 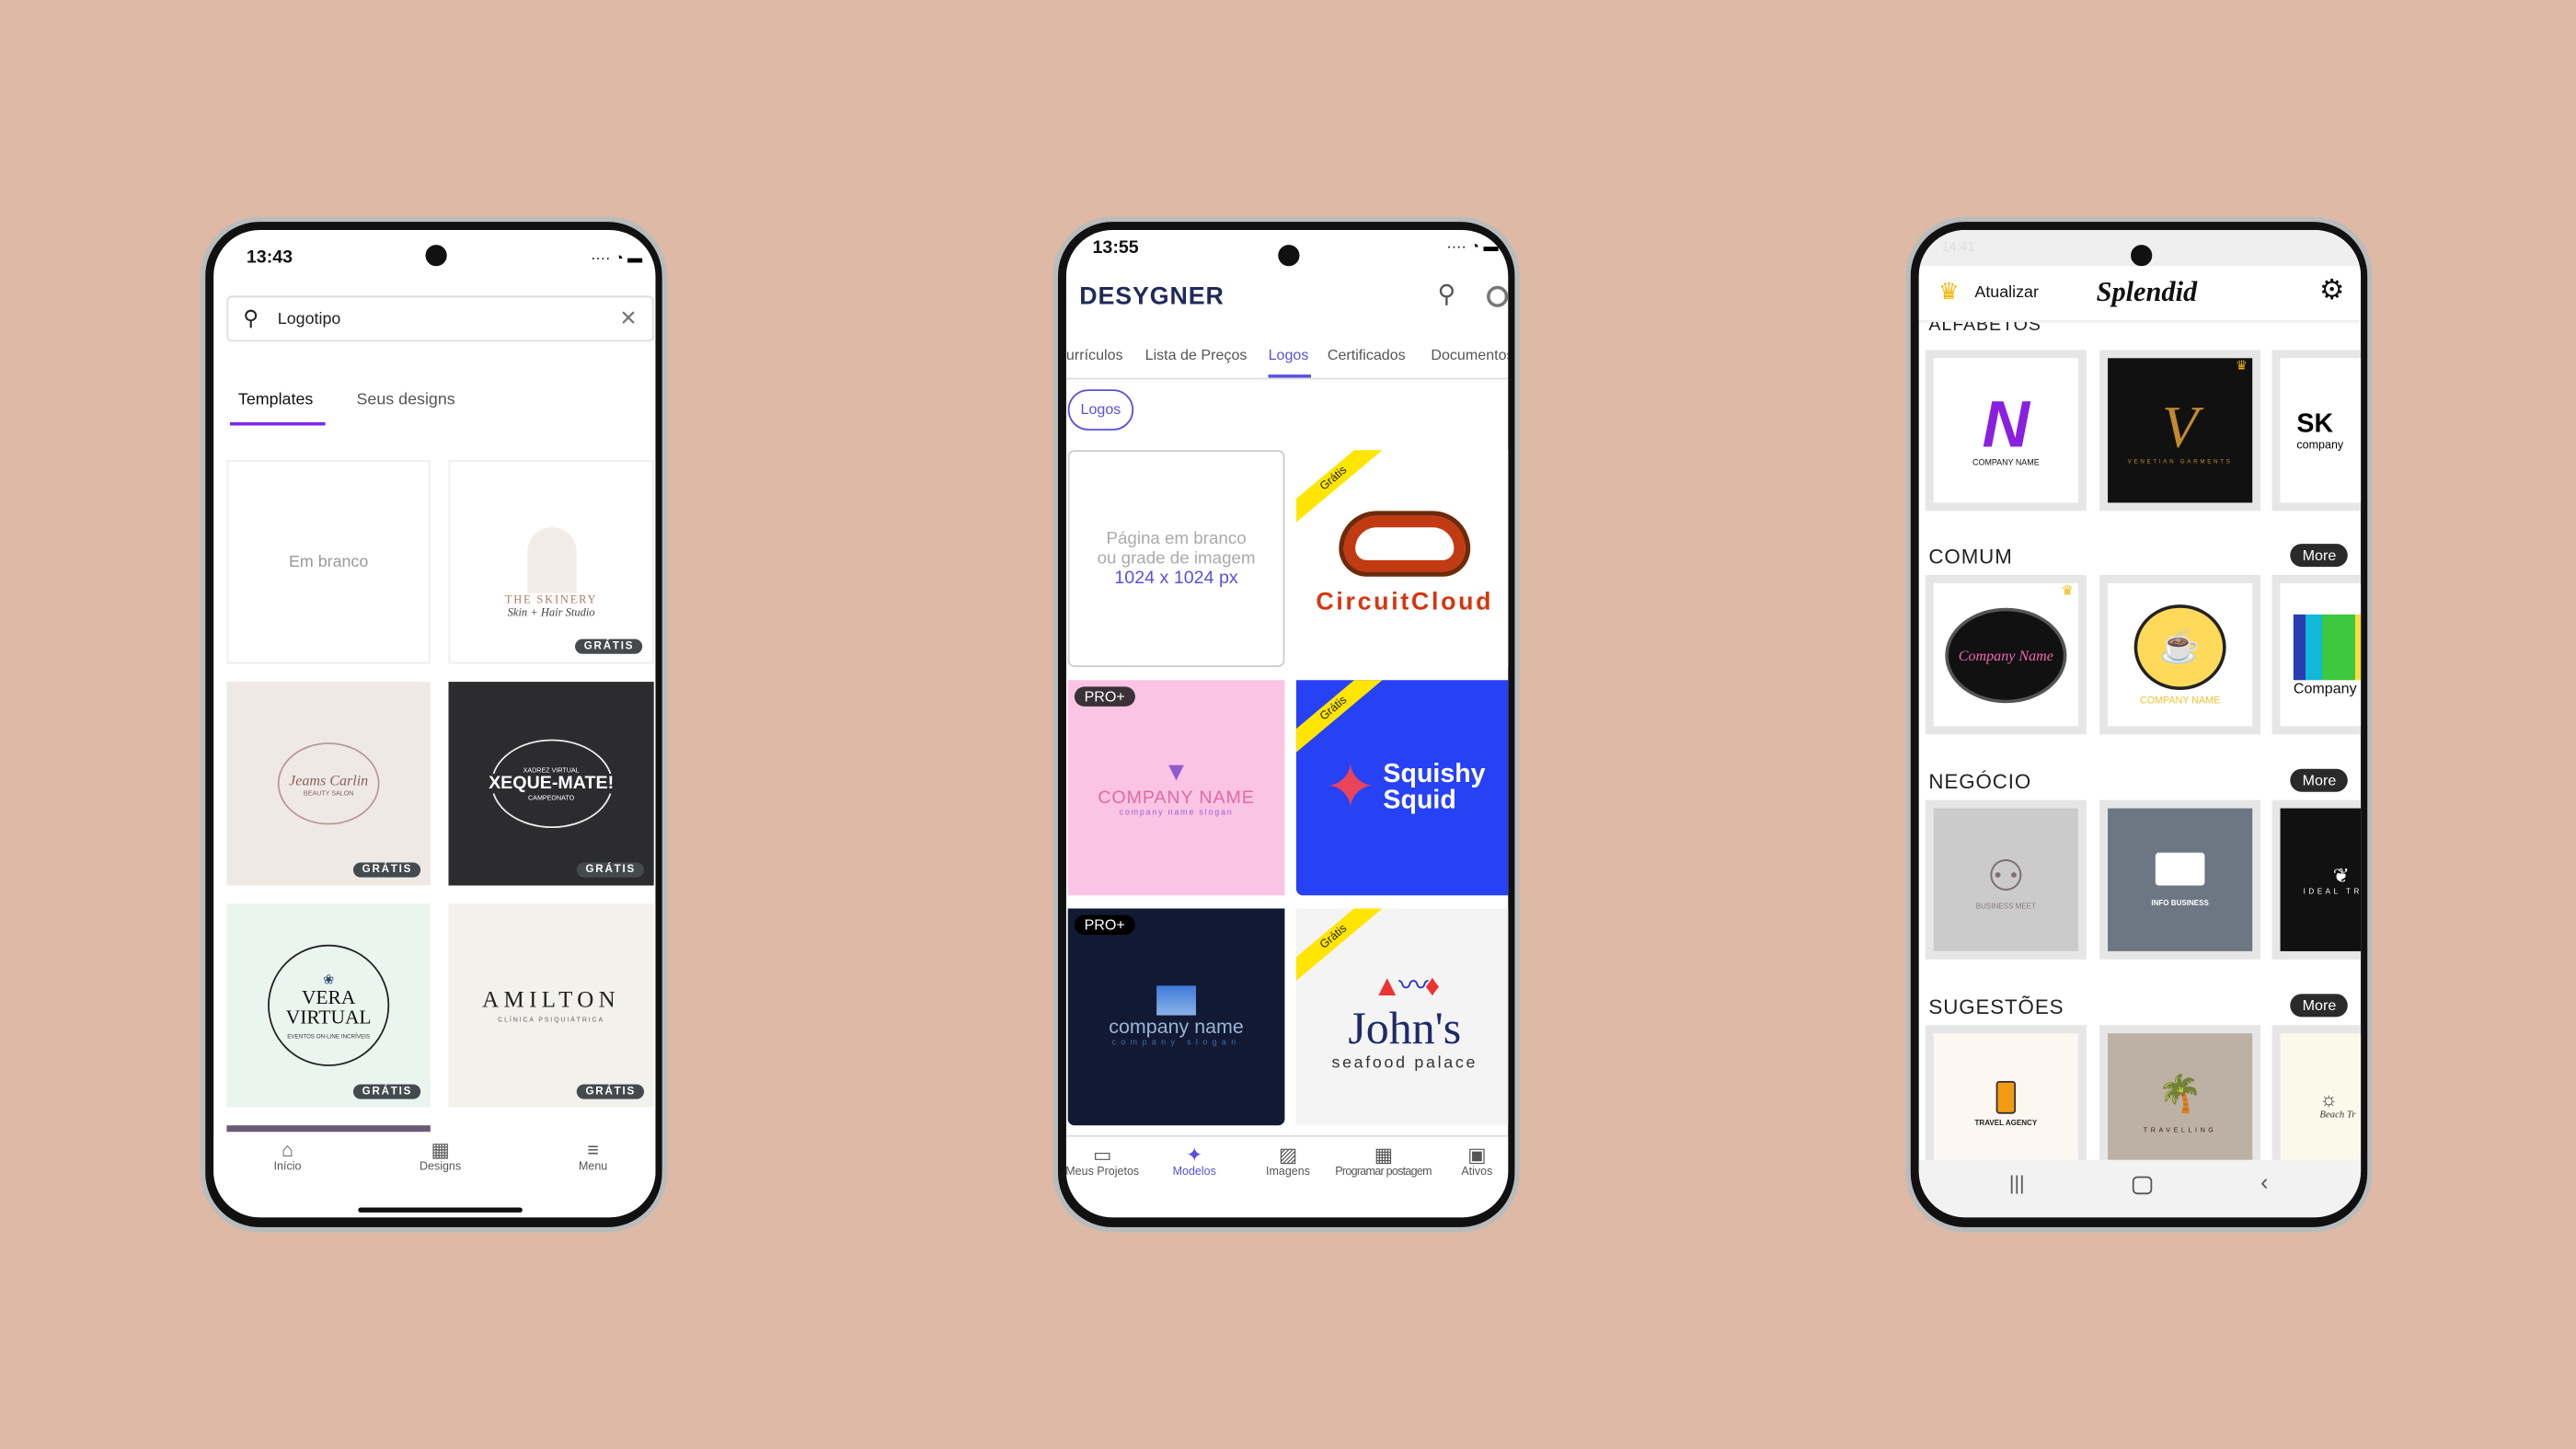 I want to click on logo-card: ▲〰♦ John's seafood palace Grátis, so click(x=1402, y=1017).